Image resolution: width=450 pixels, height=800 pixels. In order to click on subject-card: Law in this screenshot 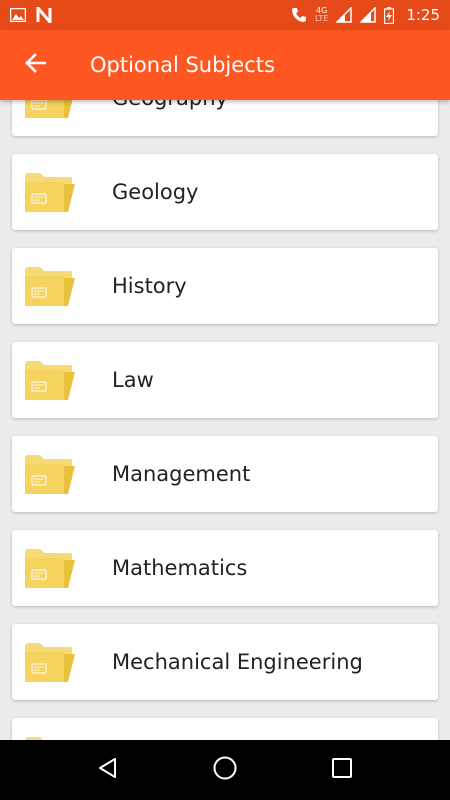, I will do `click(225, 380)`.